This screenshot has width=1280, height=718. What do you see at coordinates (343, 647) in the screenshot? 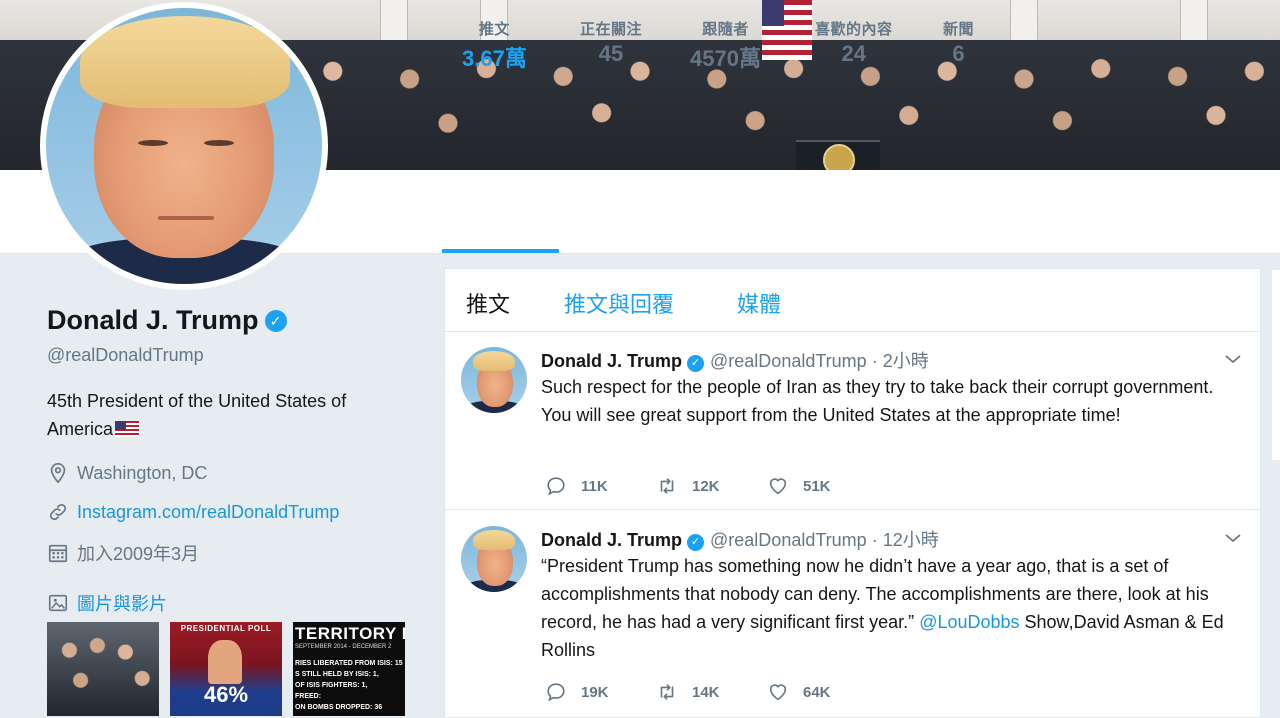
I see `thumb-subtitle: SEPTEMBER 2014 - DECEMBER 2` at bounding box center [343, 647].